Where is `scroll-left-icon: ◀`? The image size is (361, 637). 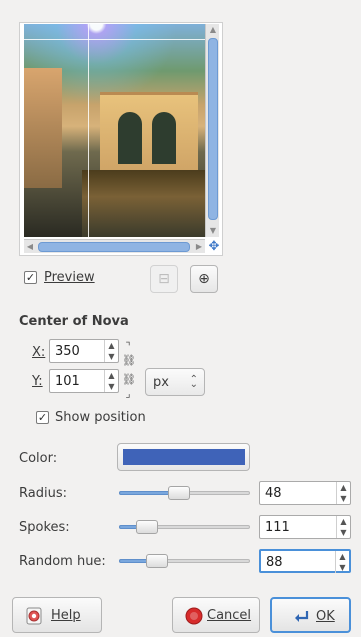 scroll-left-icon: ◀ is located at coordinates (30, 247).